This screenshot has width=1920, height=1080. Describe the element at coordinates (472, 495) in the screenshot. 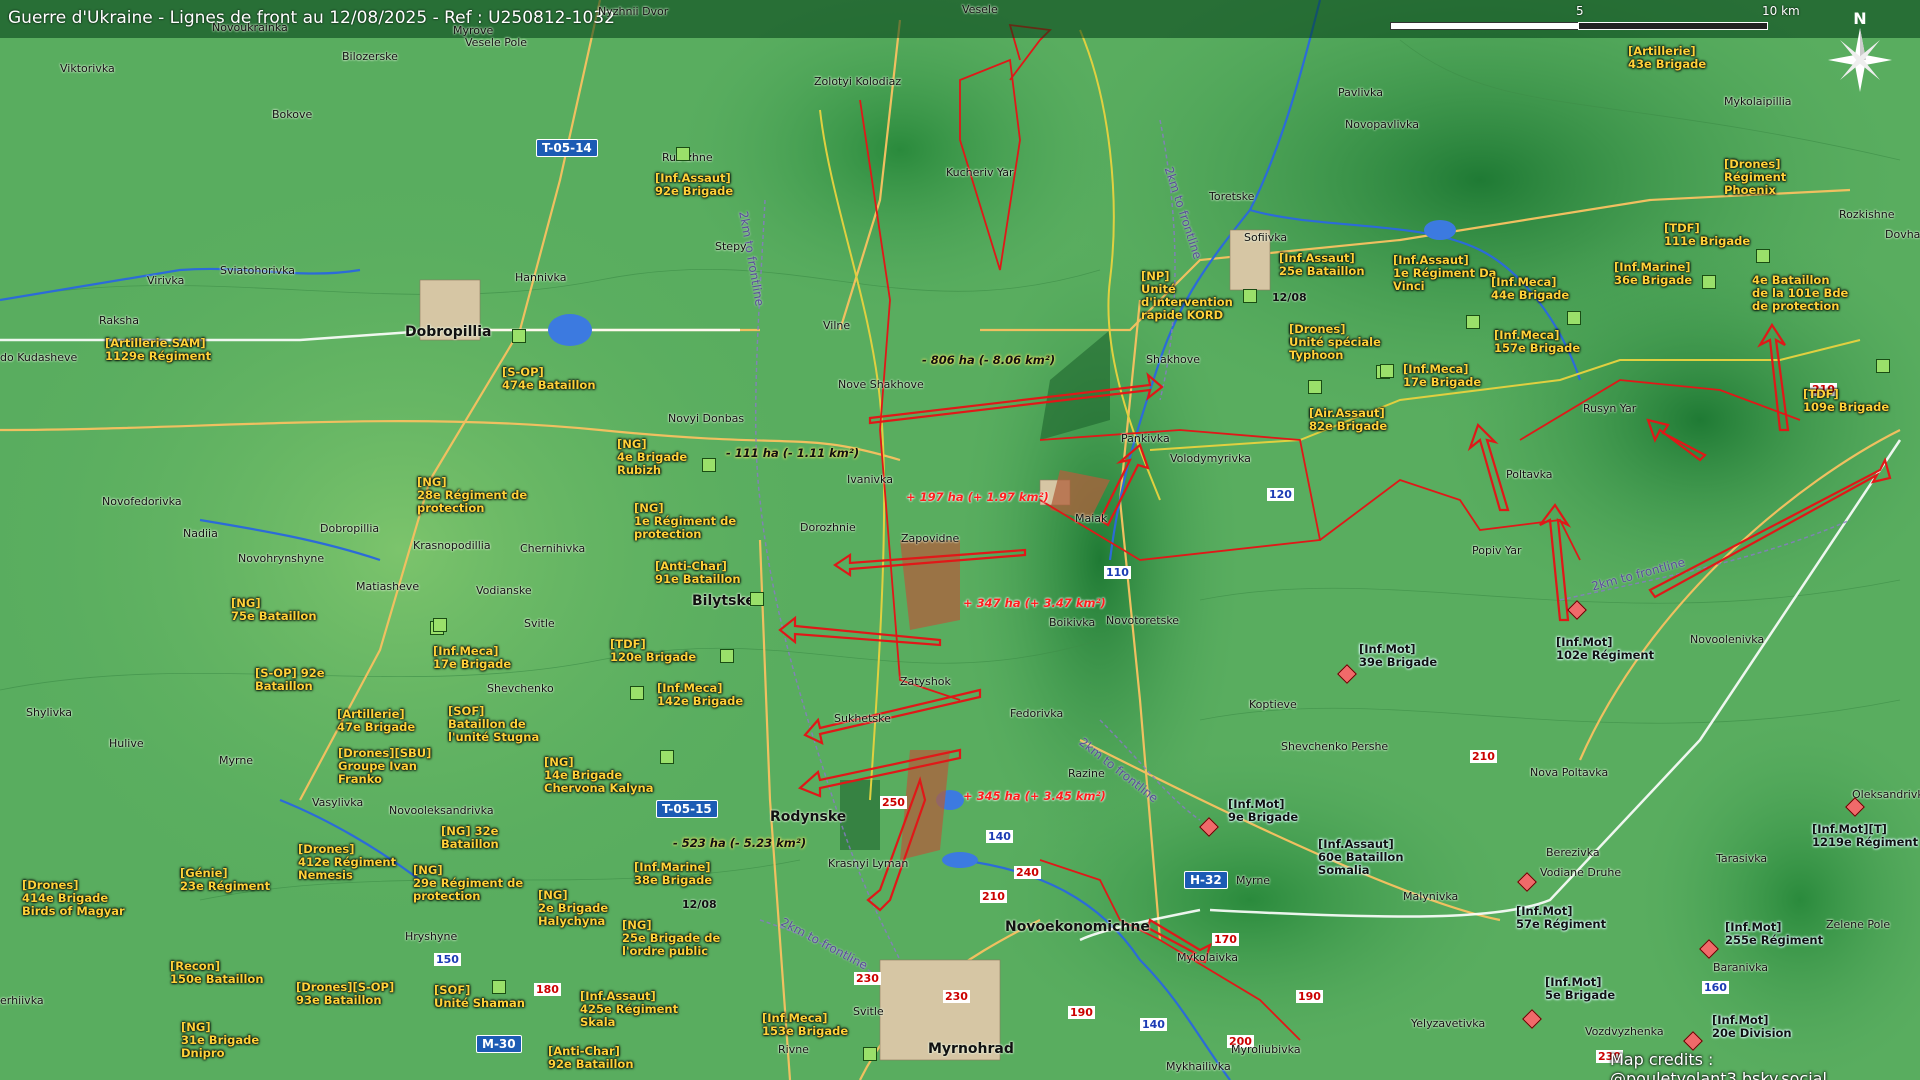

I see `unit-label: [NG] 28e Régiment de protection` at that location.